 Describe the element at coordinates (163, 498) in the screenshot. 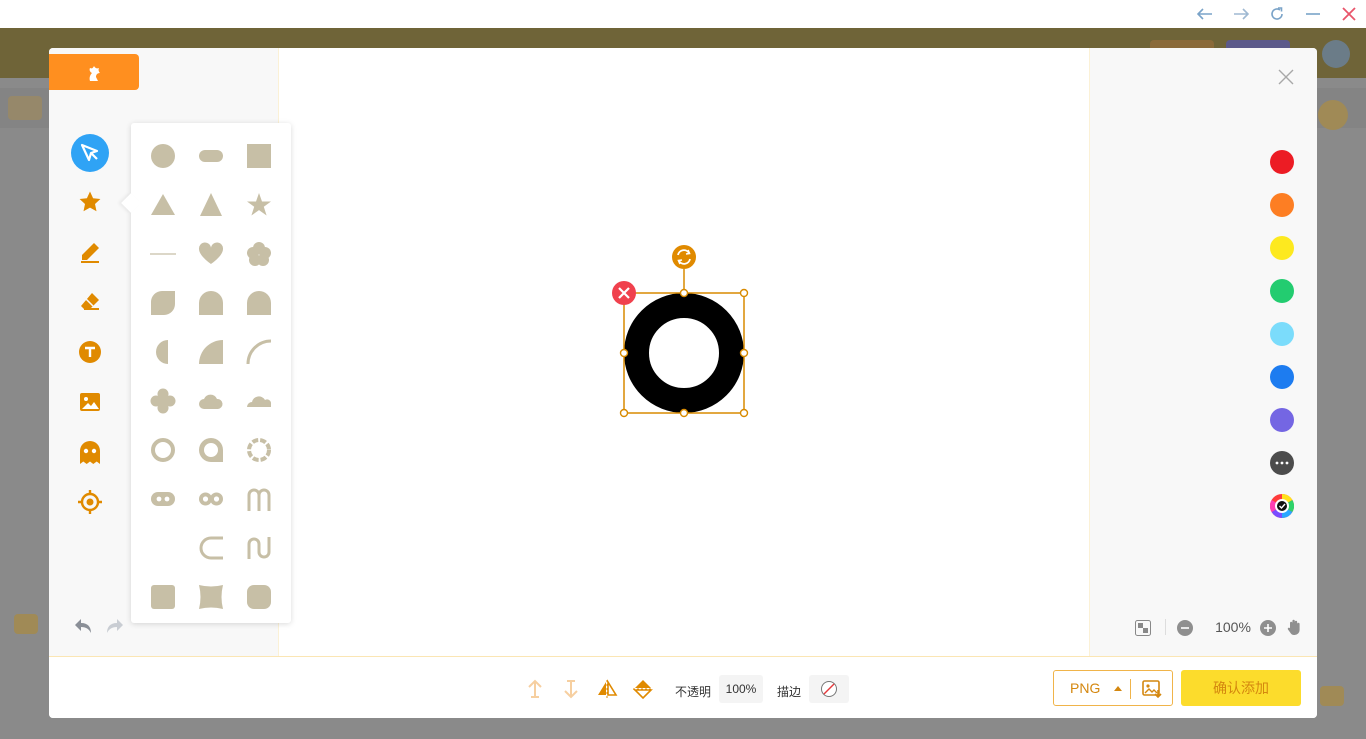

I see `shape-pill-holes` at that location.